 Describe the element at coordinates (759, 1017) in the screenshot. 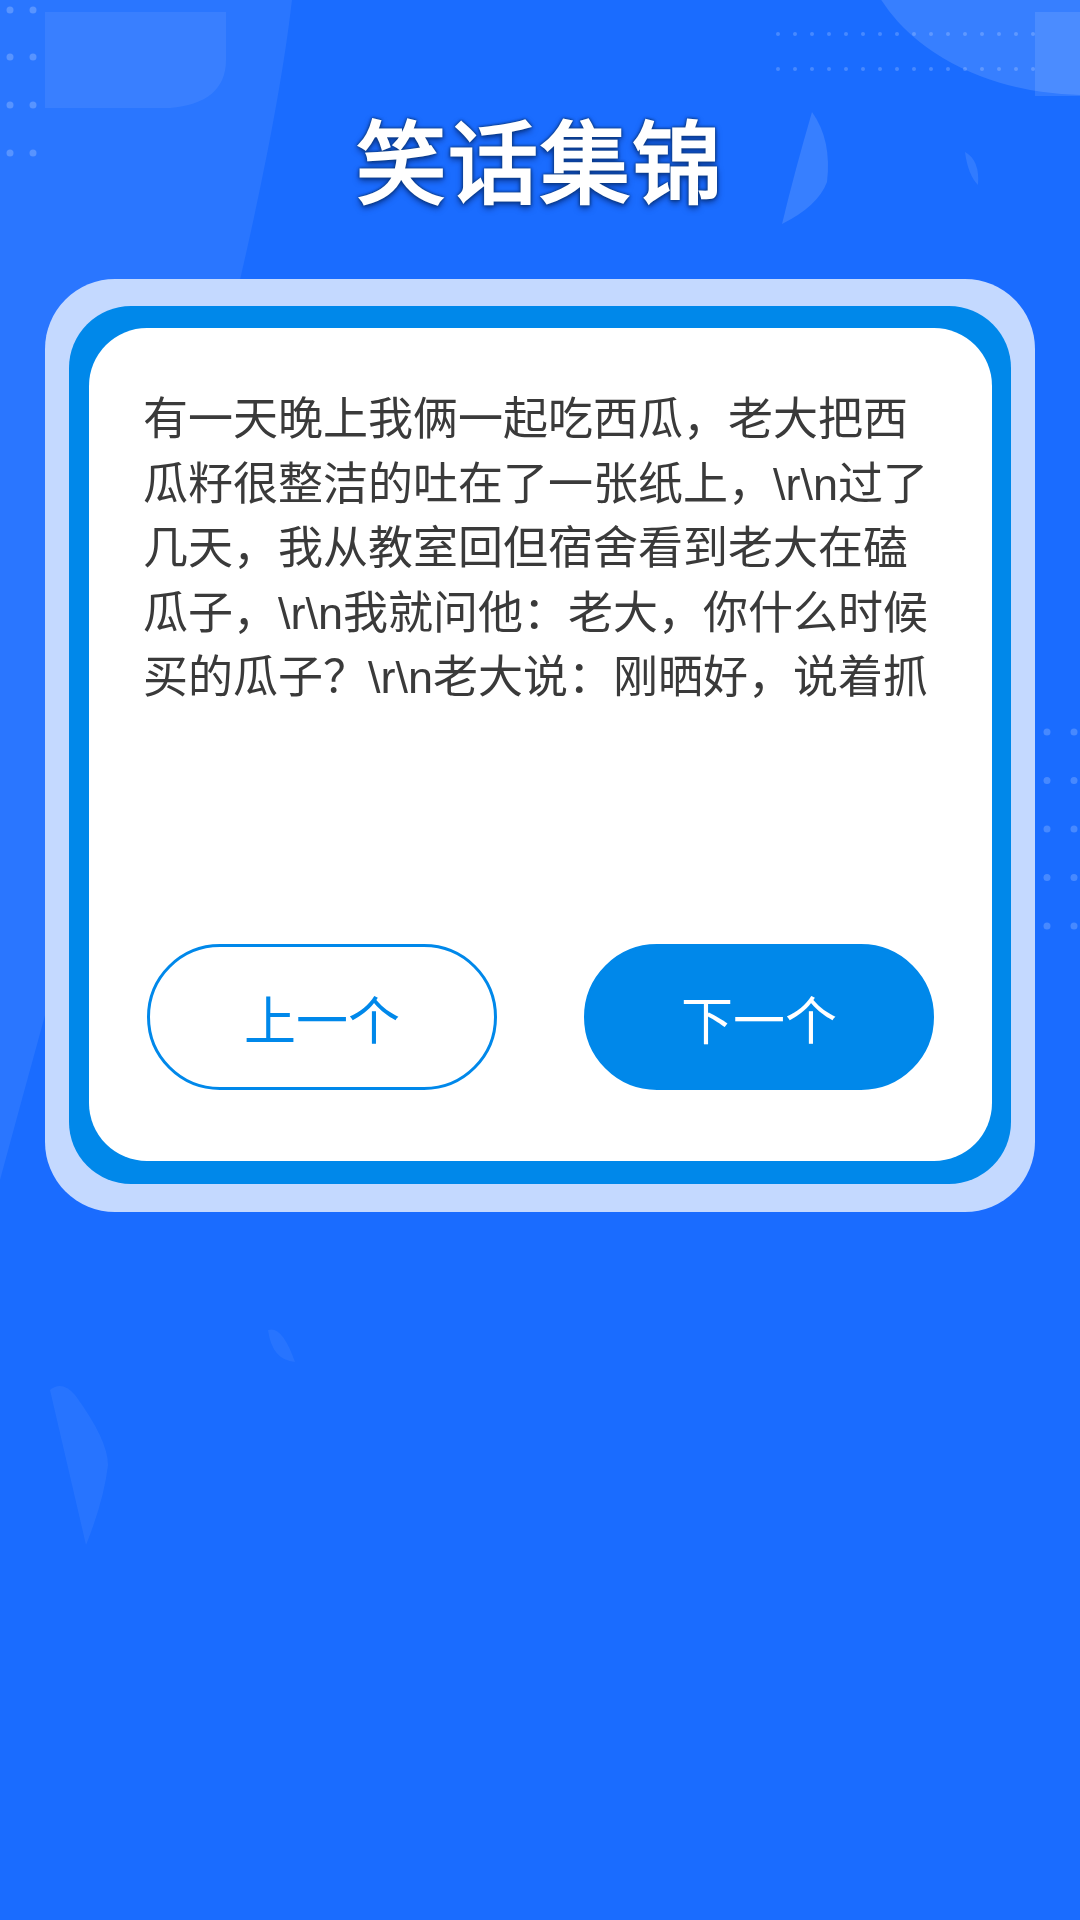

I see `next-button: 下一个` at that location.